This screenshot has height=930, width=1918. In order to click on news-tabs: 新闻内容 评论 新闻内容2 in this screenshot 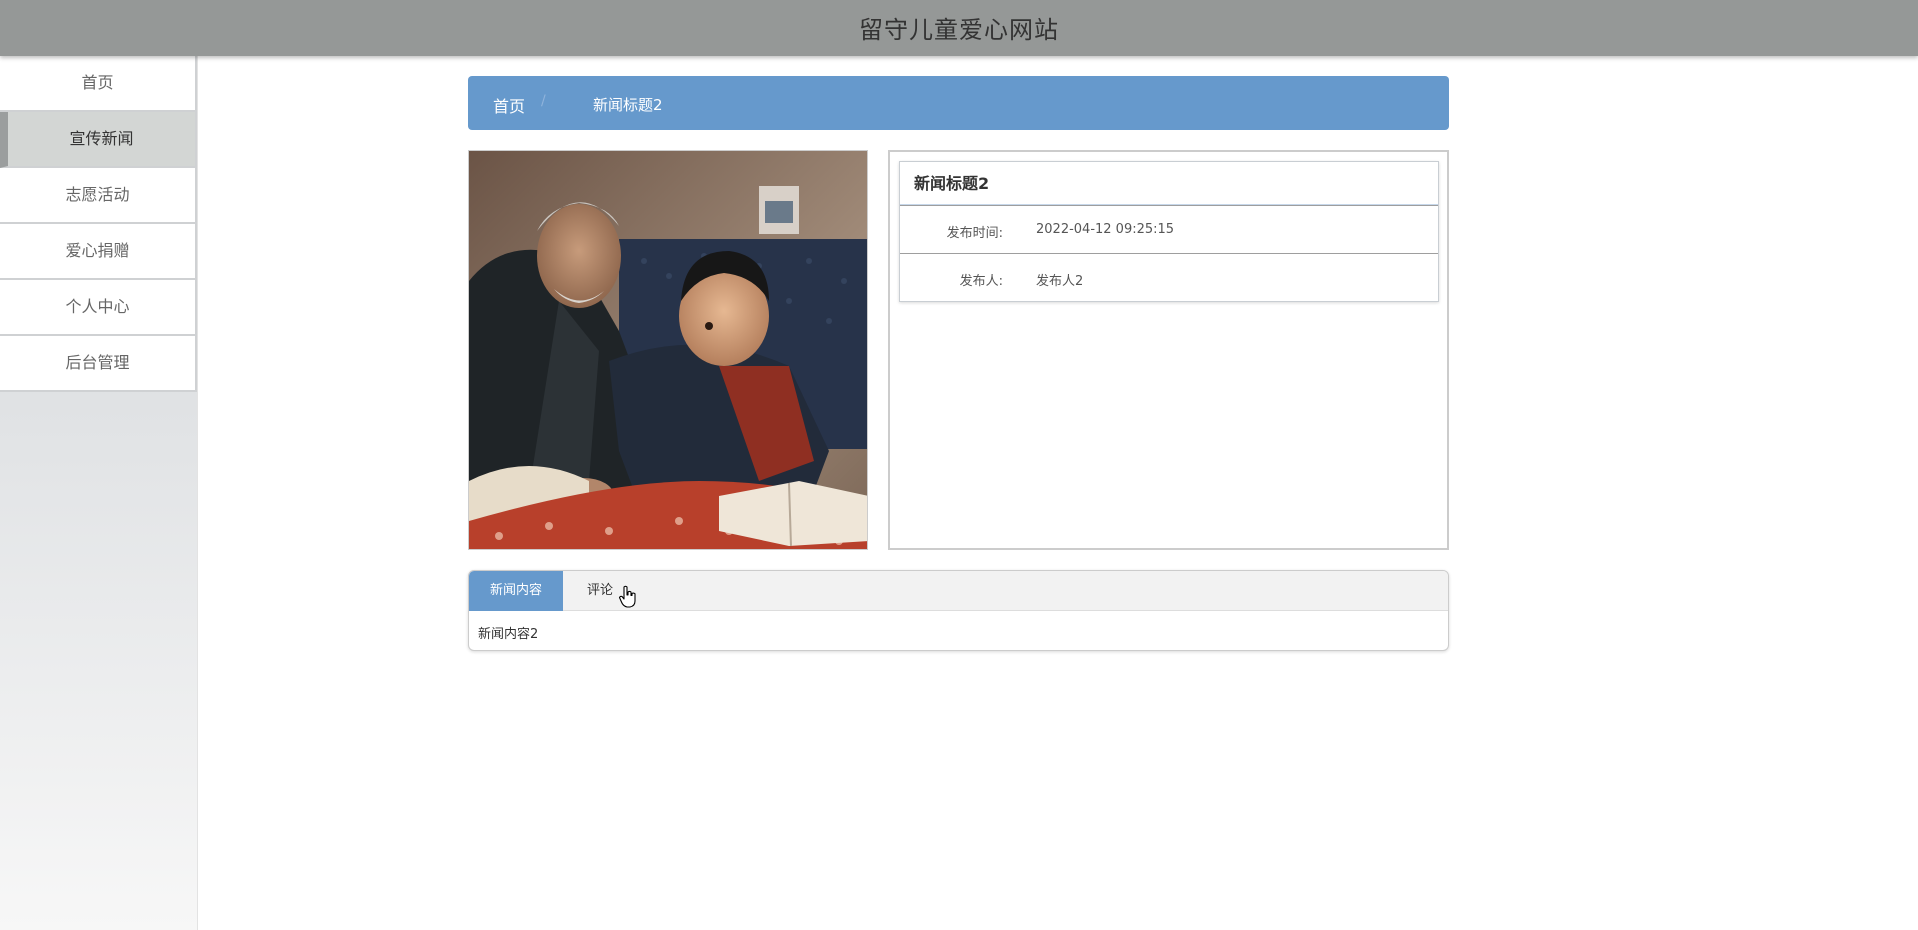, I will do `click(958, 610)`.